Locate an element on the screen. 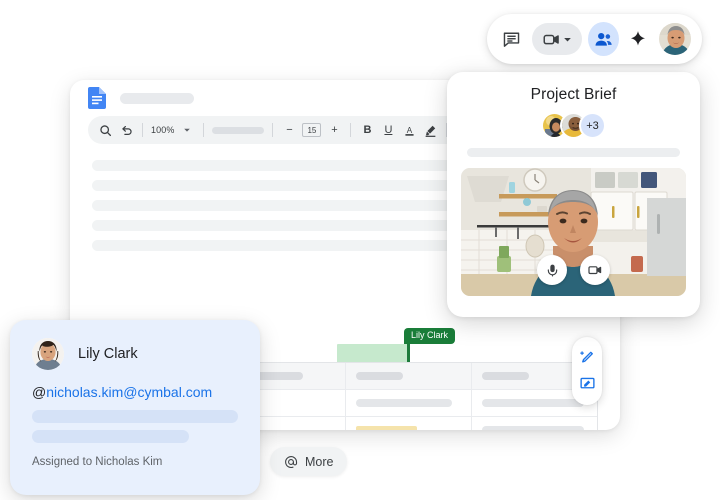 The height and width of the screenshot is (500, 720). video-camera-button is located at coordinates (557, 39).